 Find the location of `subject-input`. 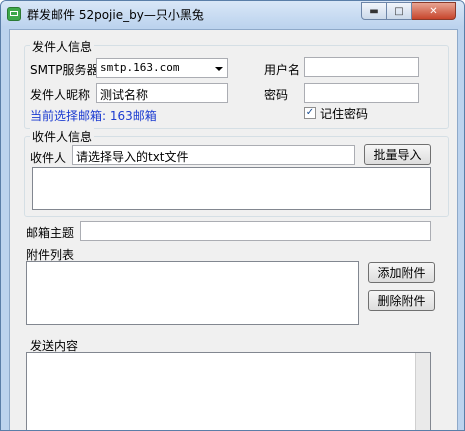

subject-input is located at coordinates (255, 231).